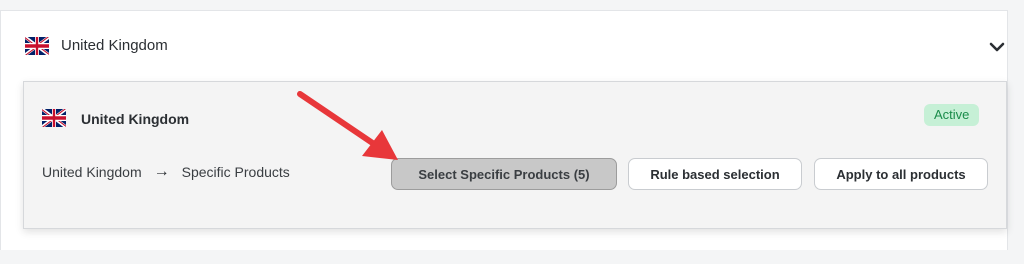  What do you see at coordinates (92, 172) in the screenshot?
I see `breadcrumb-country: United Kingdom` at bounding box center [92, 172].